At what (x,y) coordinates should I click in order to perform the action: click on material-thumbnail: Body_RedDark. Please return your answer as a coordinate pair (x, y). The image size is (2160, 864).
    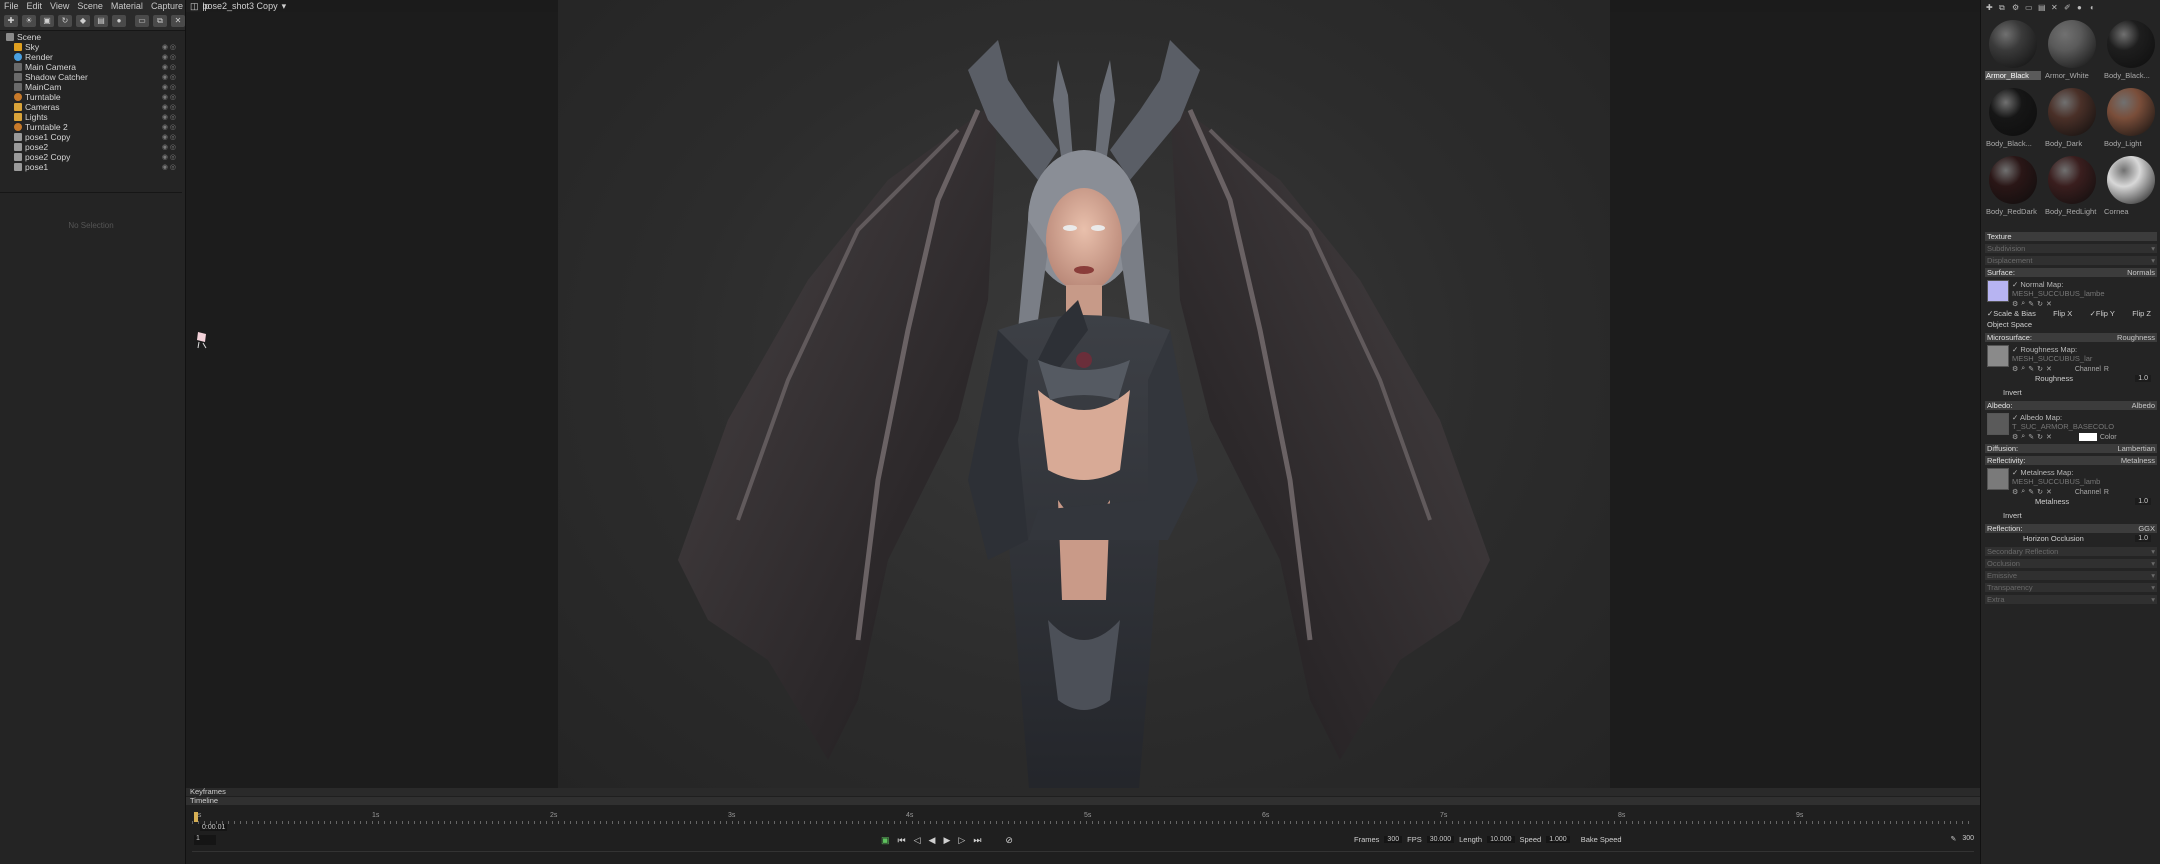
    Looking at the image, I should click on (2013, 188).